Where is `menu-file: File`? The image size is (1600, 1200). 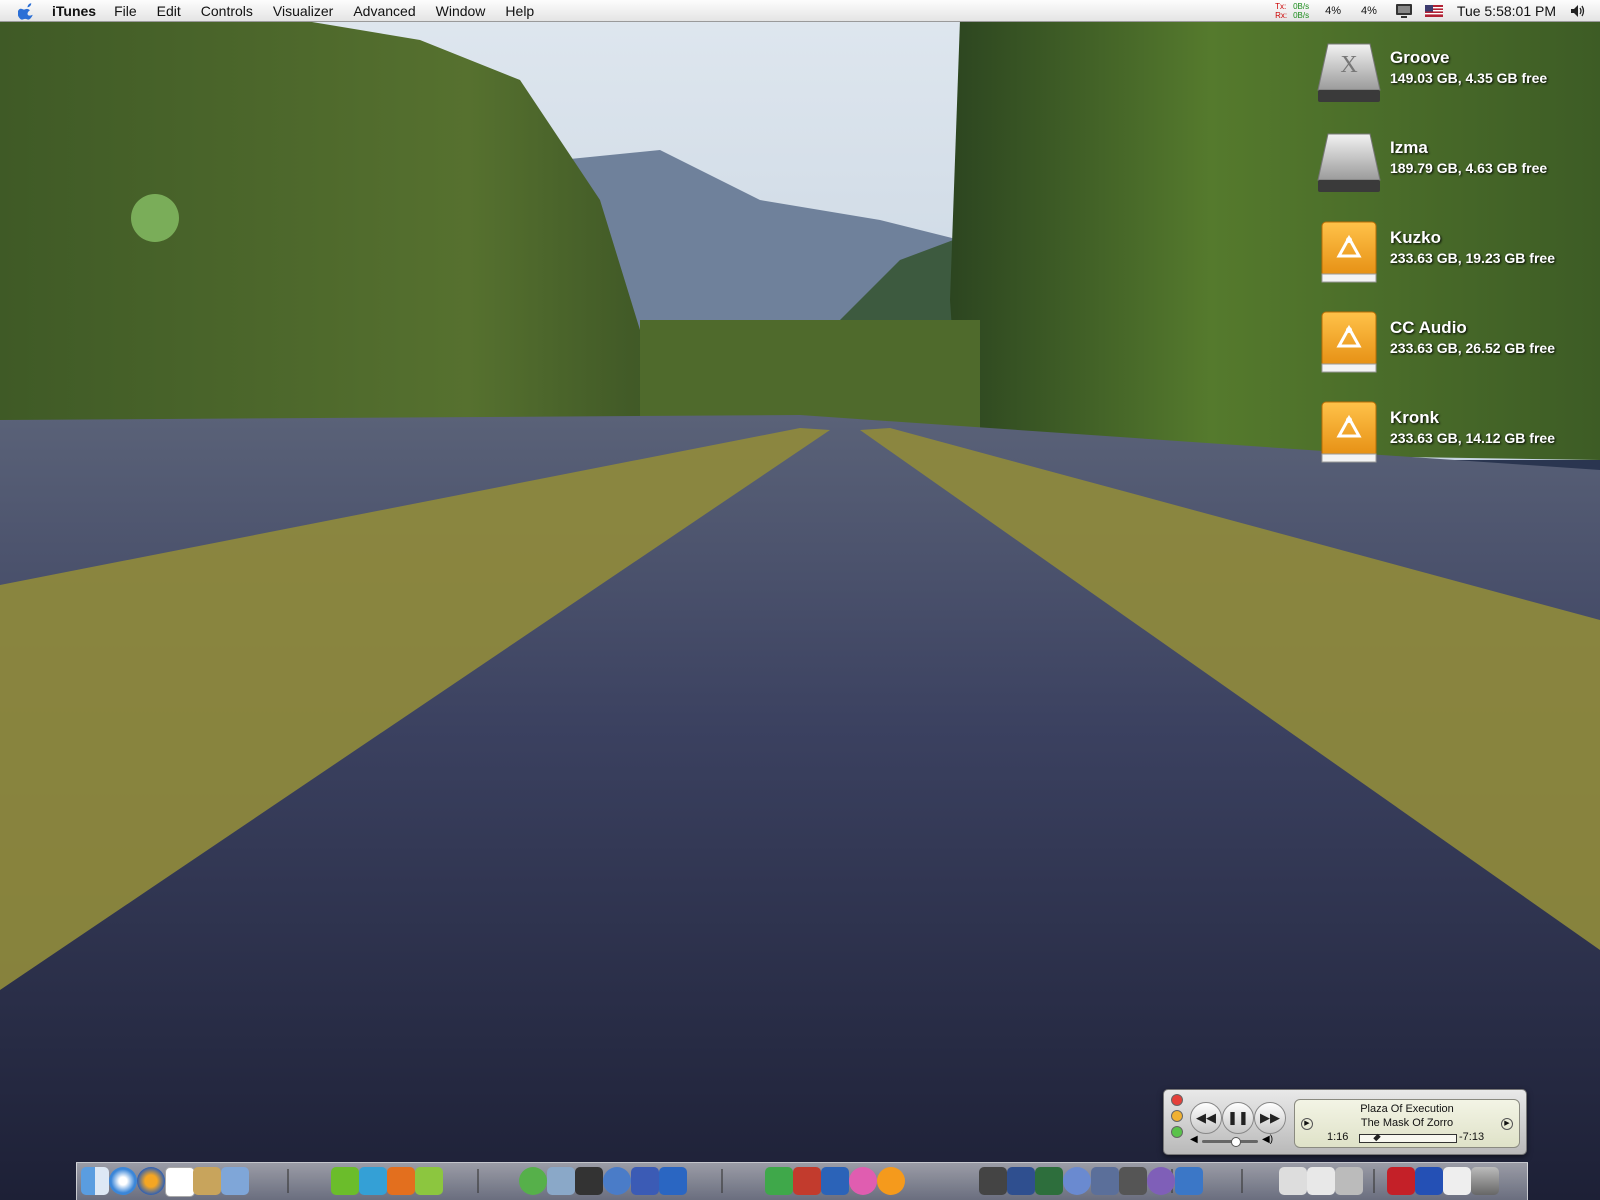 menu-file: File is located at coordinates (125, 11).